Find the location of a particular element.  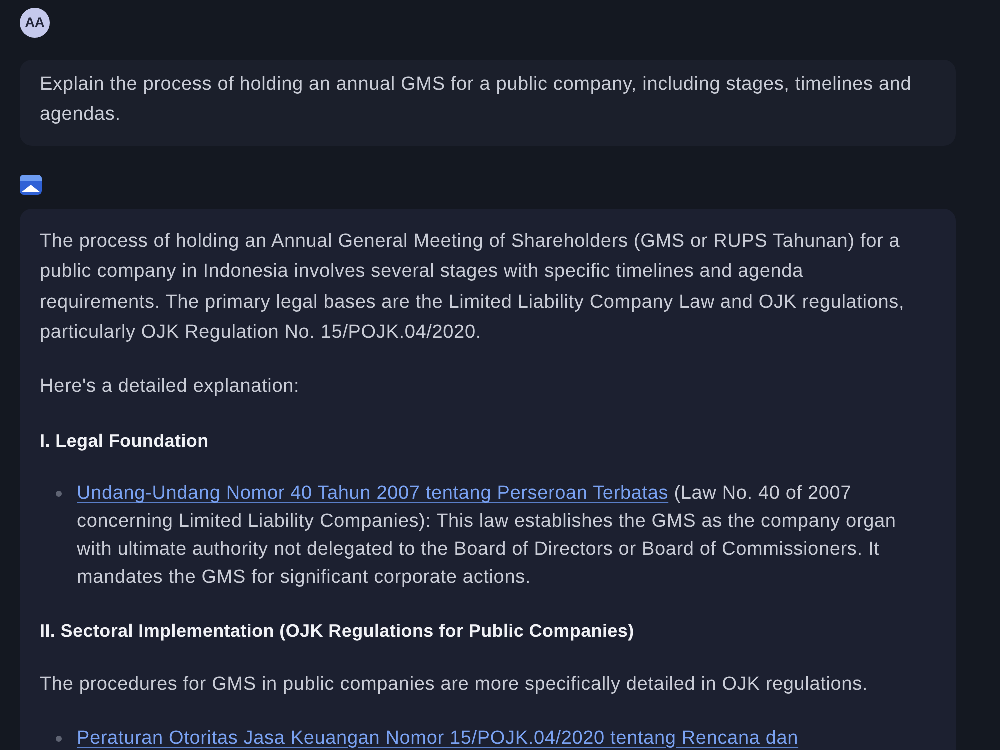

reference-link: Undang-Undang Nomor 40 Tahun 2007 tentang Perseroan Terbatas is located at coordinates (373, 493).